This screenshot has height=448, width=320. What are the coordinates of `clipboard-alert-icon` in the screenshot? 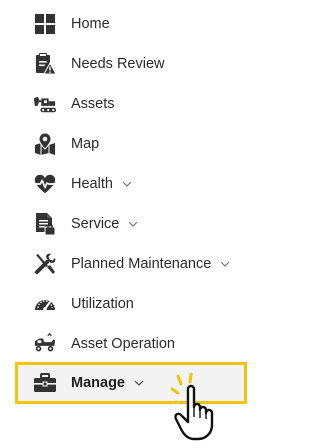 It's located at (45, 64).